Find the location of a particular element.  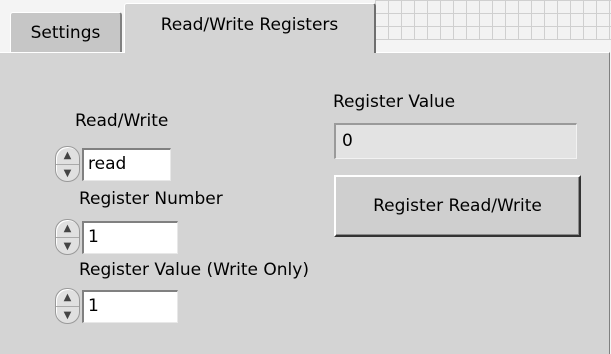

register-value-write-label: Register Value (Write Only) is located at coordinates (194, 270).